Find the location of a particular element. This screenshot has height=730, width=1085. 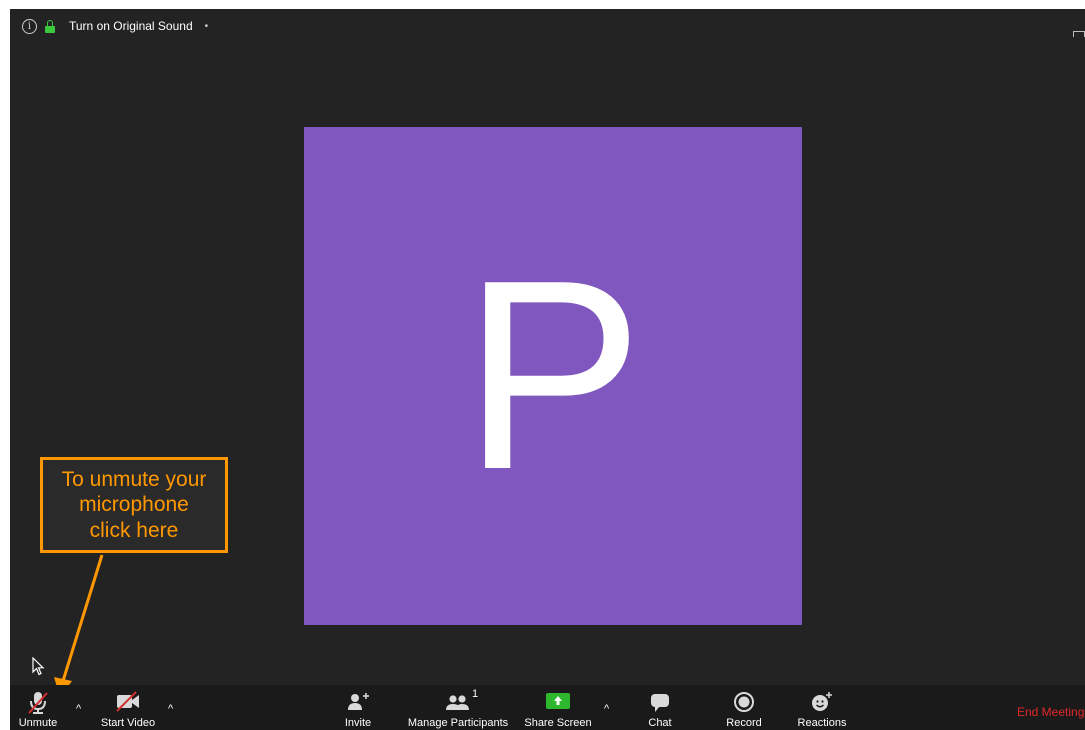

original-sound-dropdown-icon: • is located at coordinates (207, 26).